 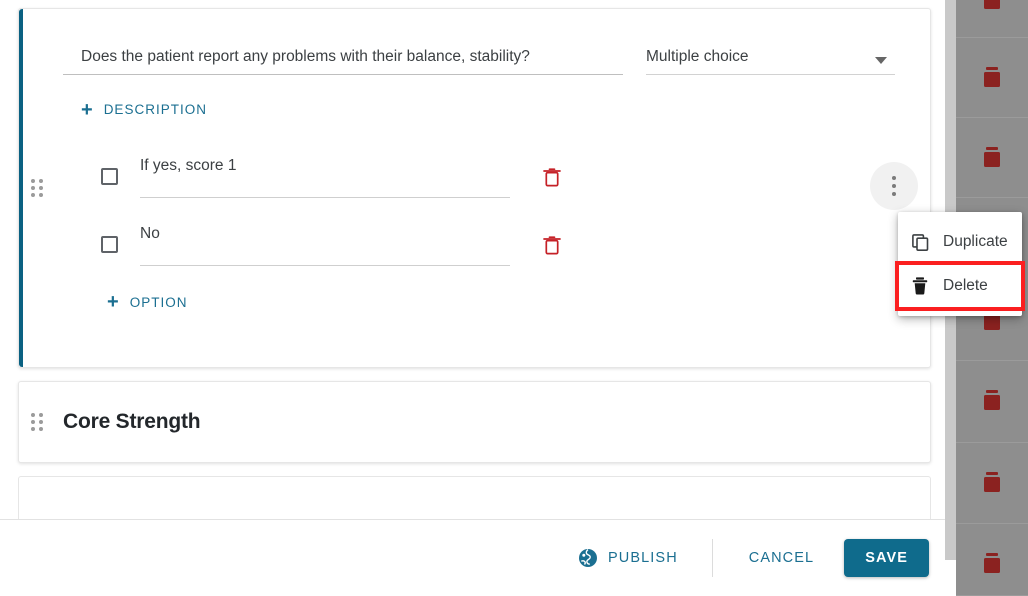 I want to click on list-item: If yes, score 1, so click(x=496, y=177).